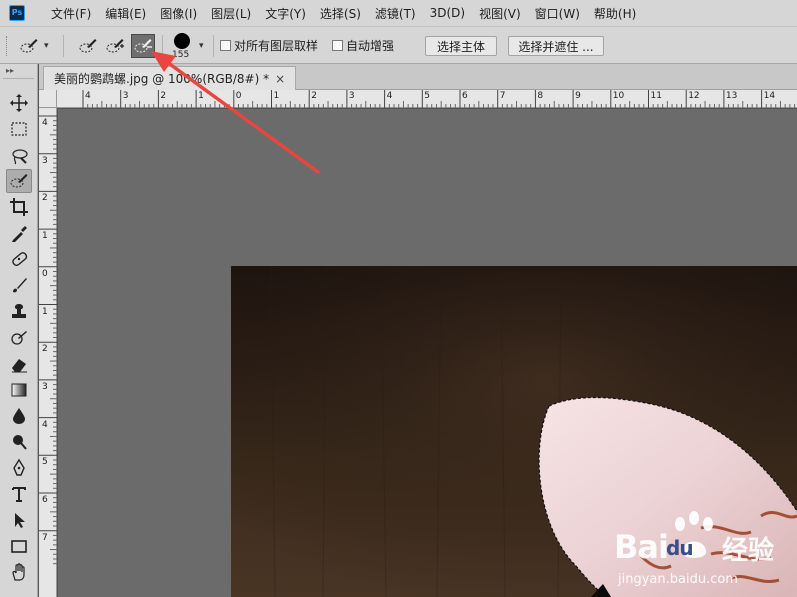  I want to click on dodge-icon, so click(20, 442).